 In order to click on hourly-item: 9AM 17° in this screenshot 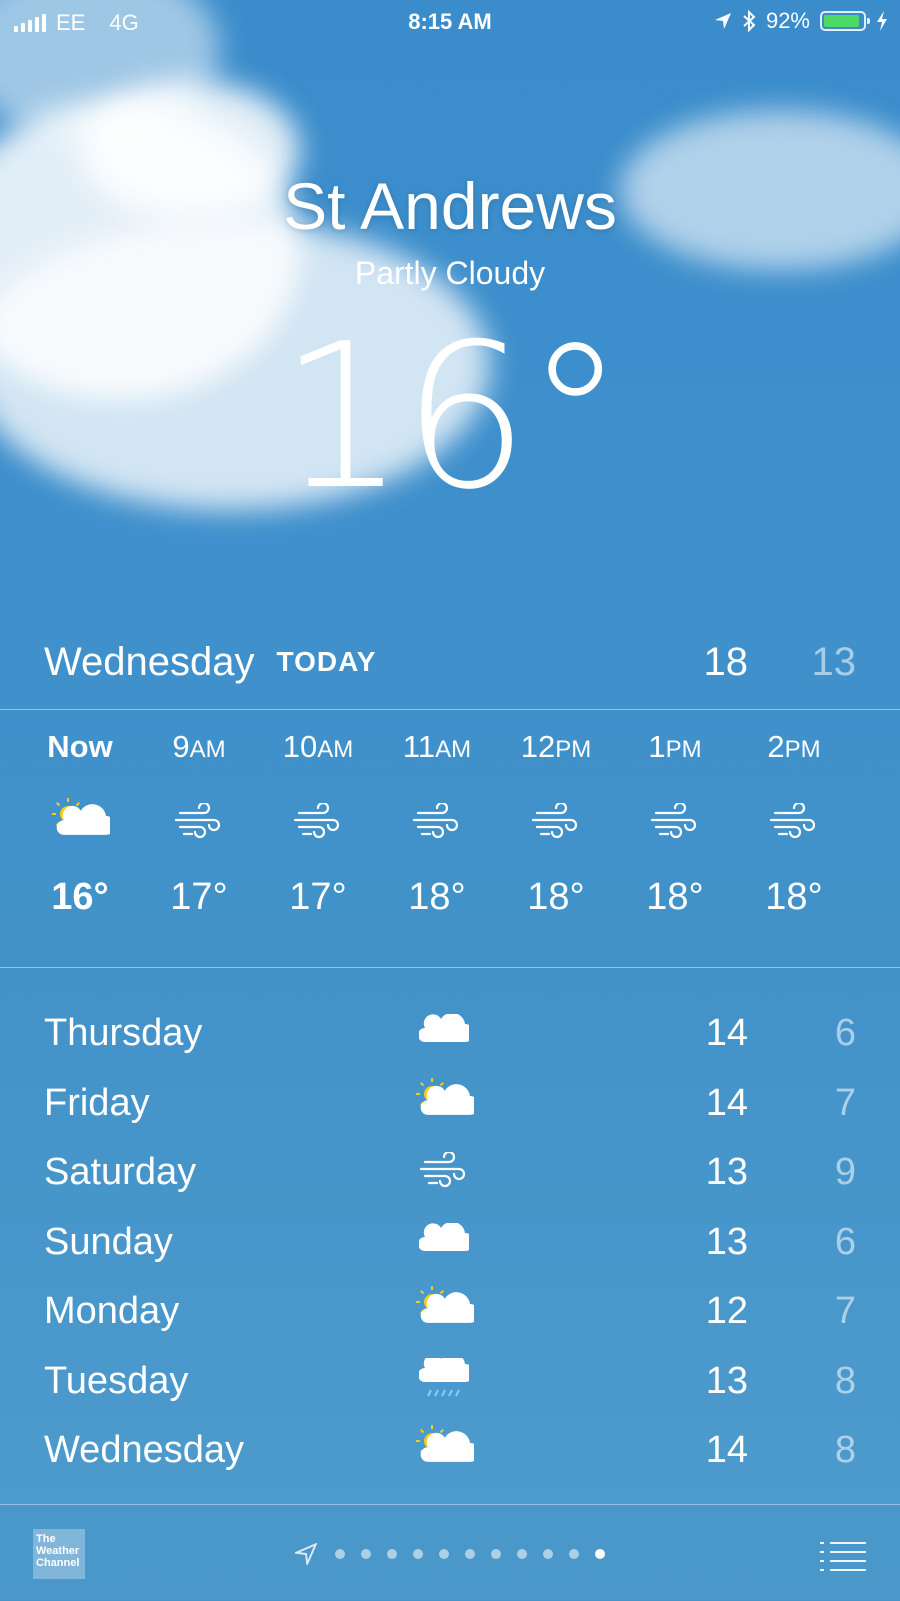, I will do `click(199, 820)`.